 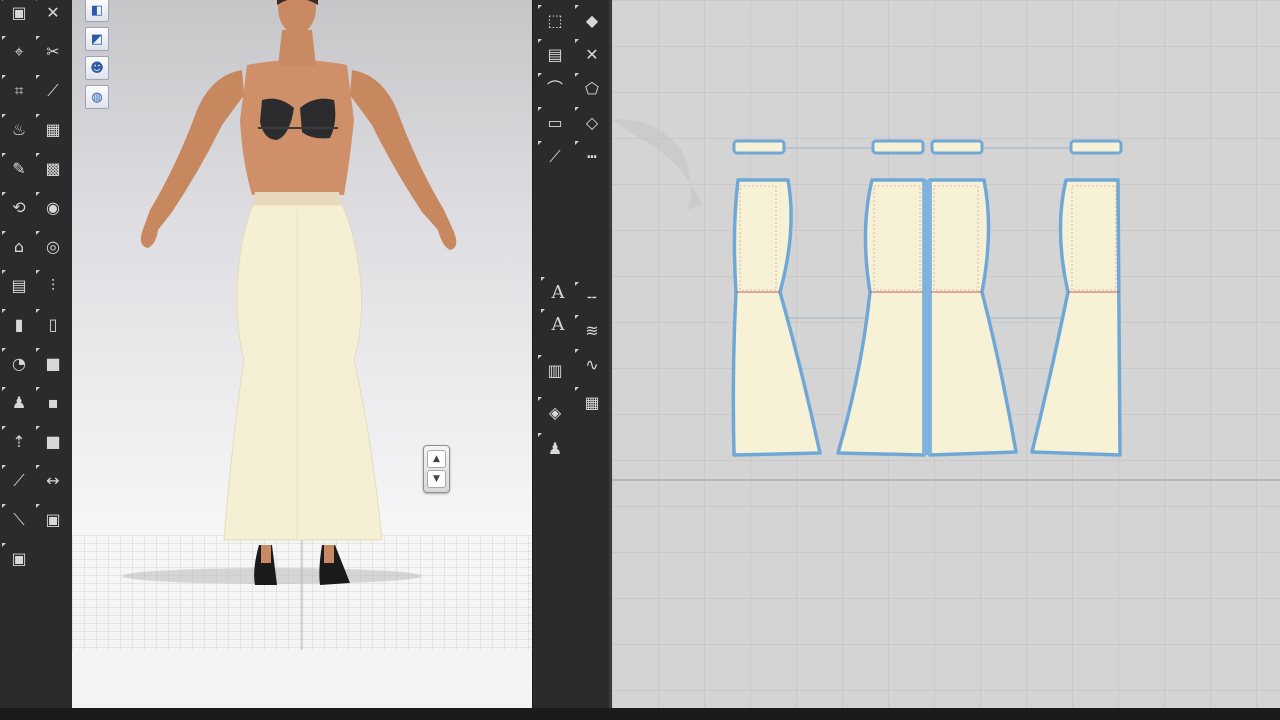 What do you see at coordinates (881, 298) in the screenshot?
I see `pattern-front-center-left` at bounding box center [881, 298].